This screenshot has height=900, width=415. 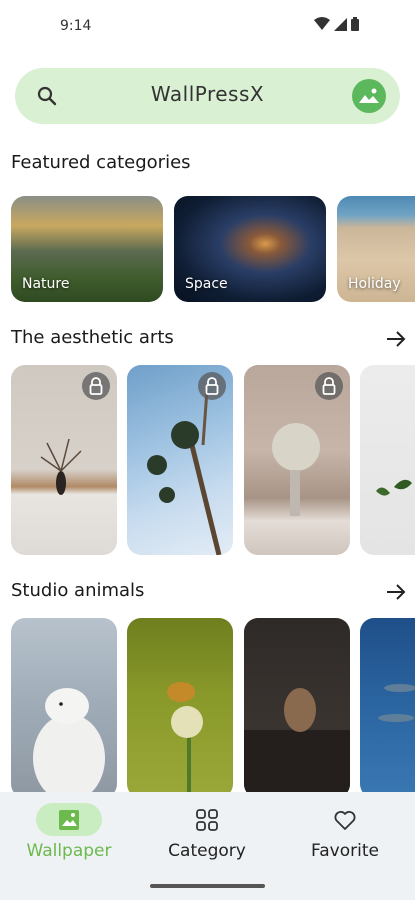 I want to click on nav-label-wallpaper: Wallpaper, so click(x=69, y=851).